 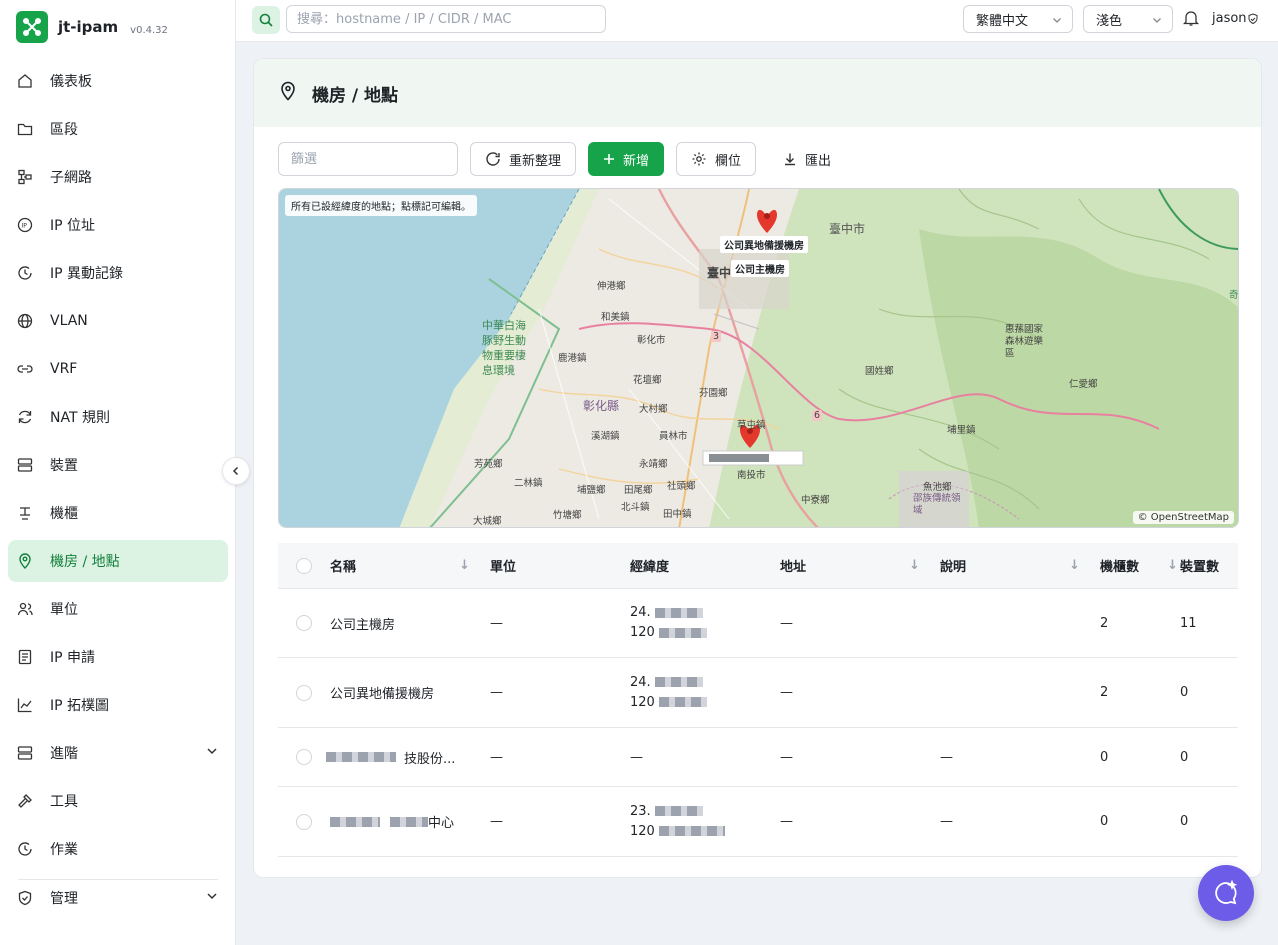 What do you see at coordinates (642, 632) in the screenshot?
I see `lng-value: 120` at bounding box center [642, 632].